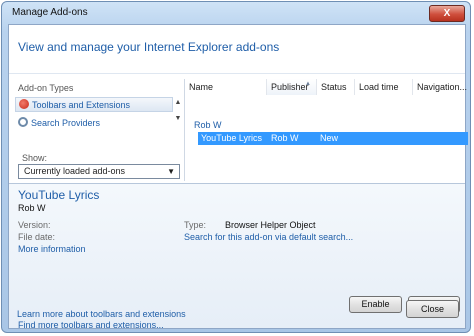 This screenshot has height=336, width=474. Describe the element at coordinates (308, 84) in the screenshot. I see `sort-ascending-icon: ▲` at that location.